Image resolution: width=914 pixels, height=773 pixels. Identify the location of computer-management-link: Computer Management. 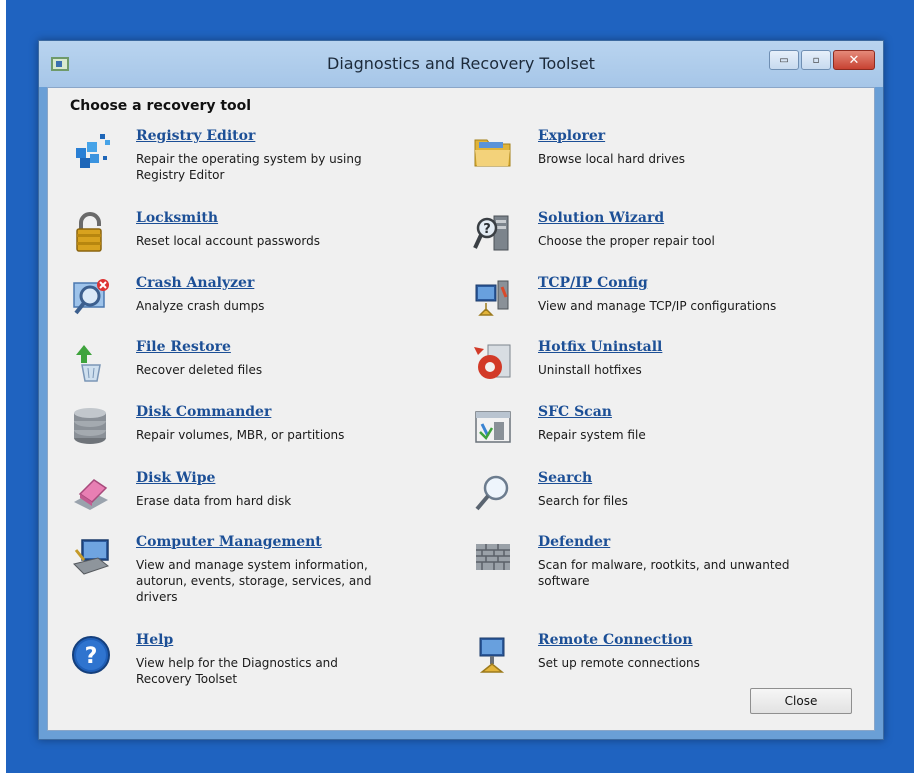
(229, 542).